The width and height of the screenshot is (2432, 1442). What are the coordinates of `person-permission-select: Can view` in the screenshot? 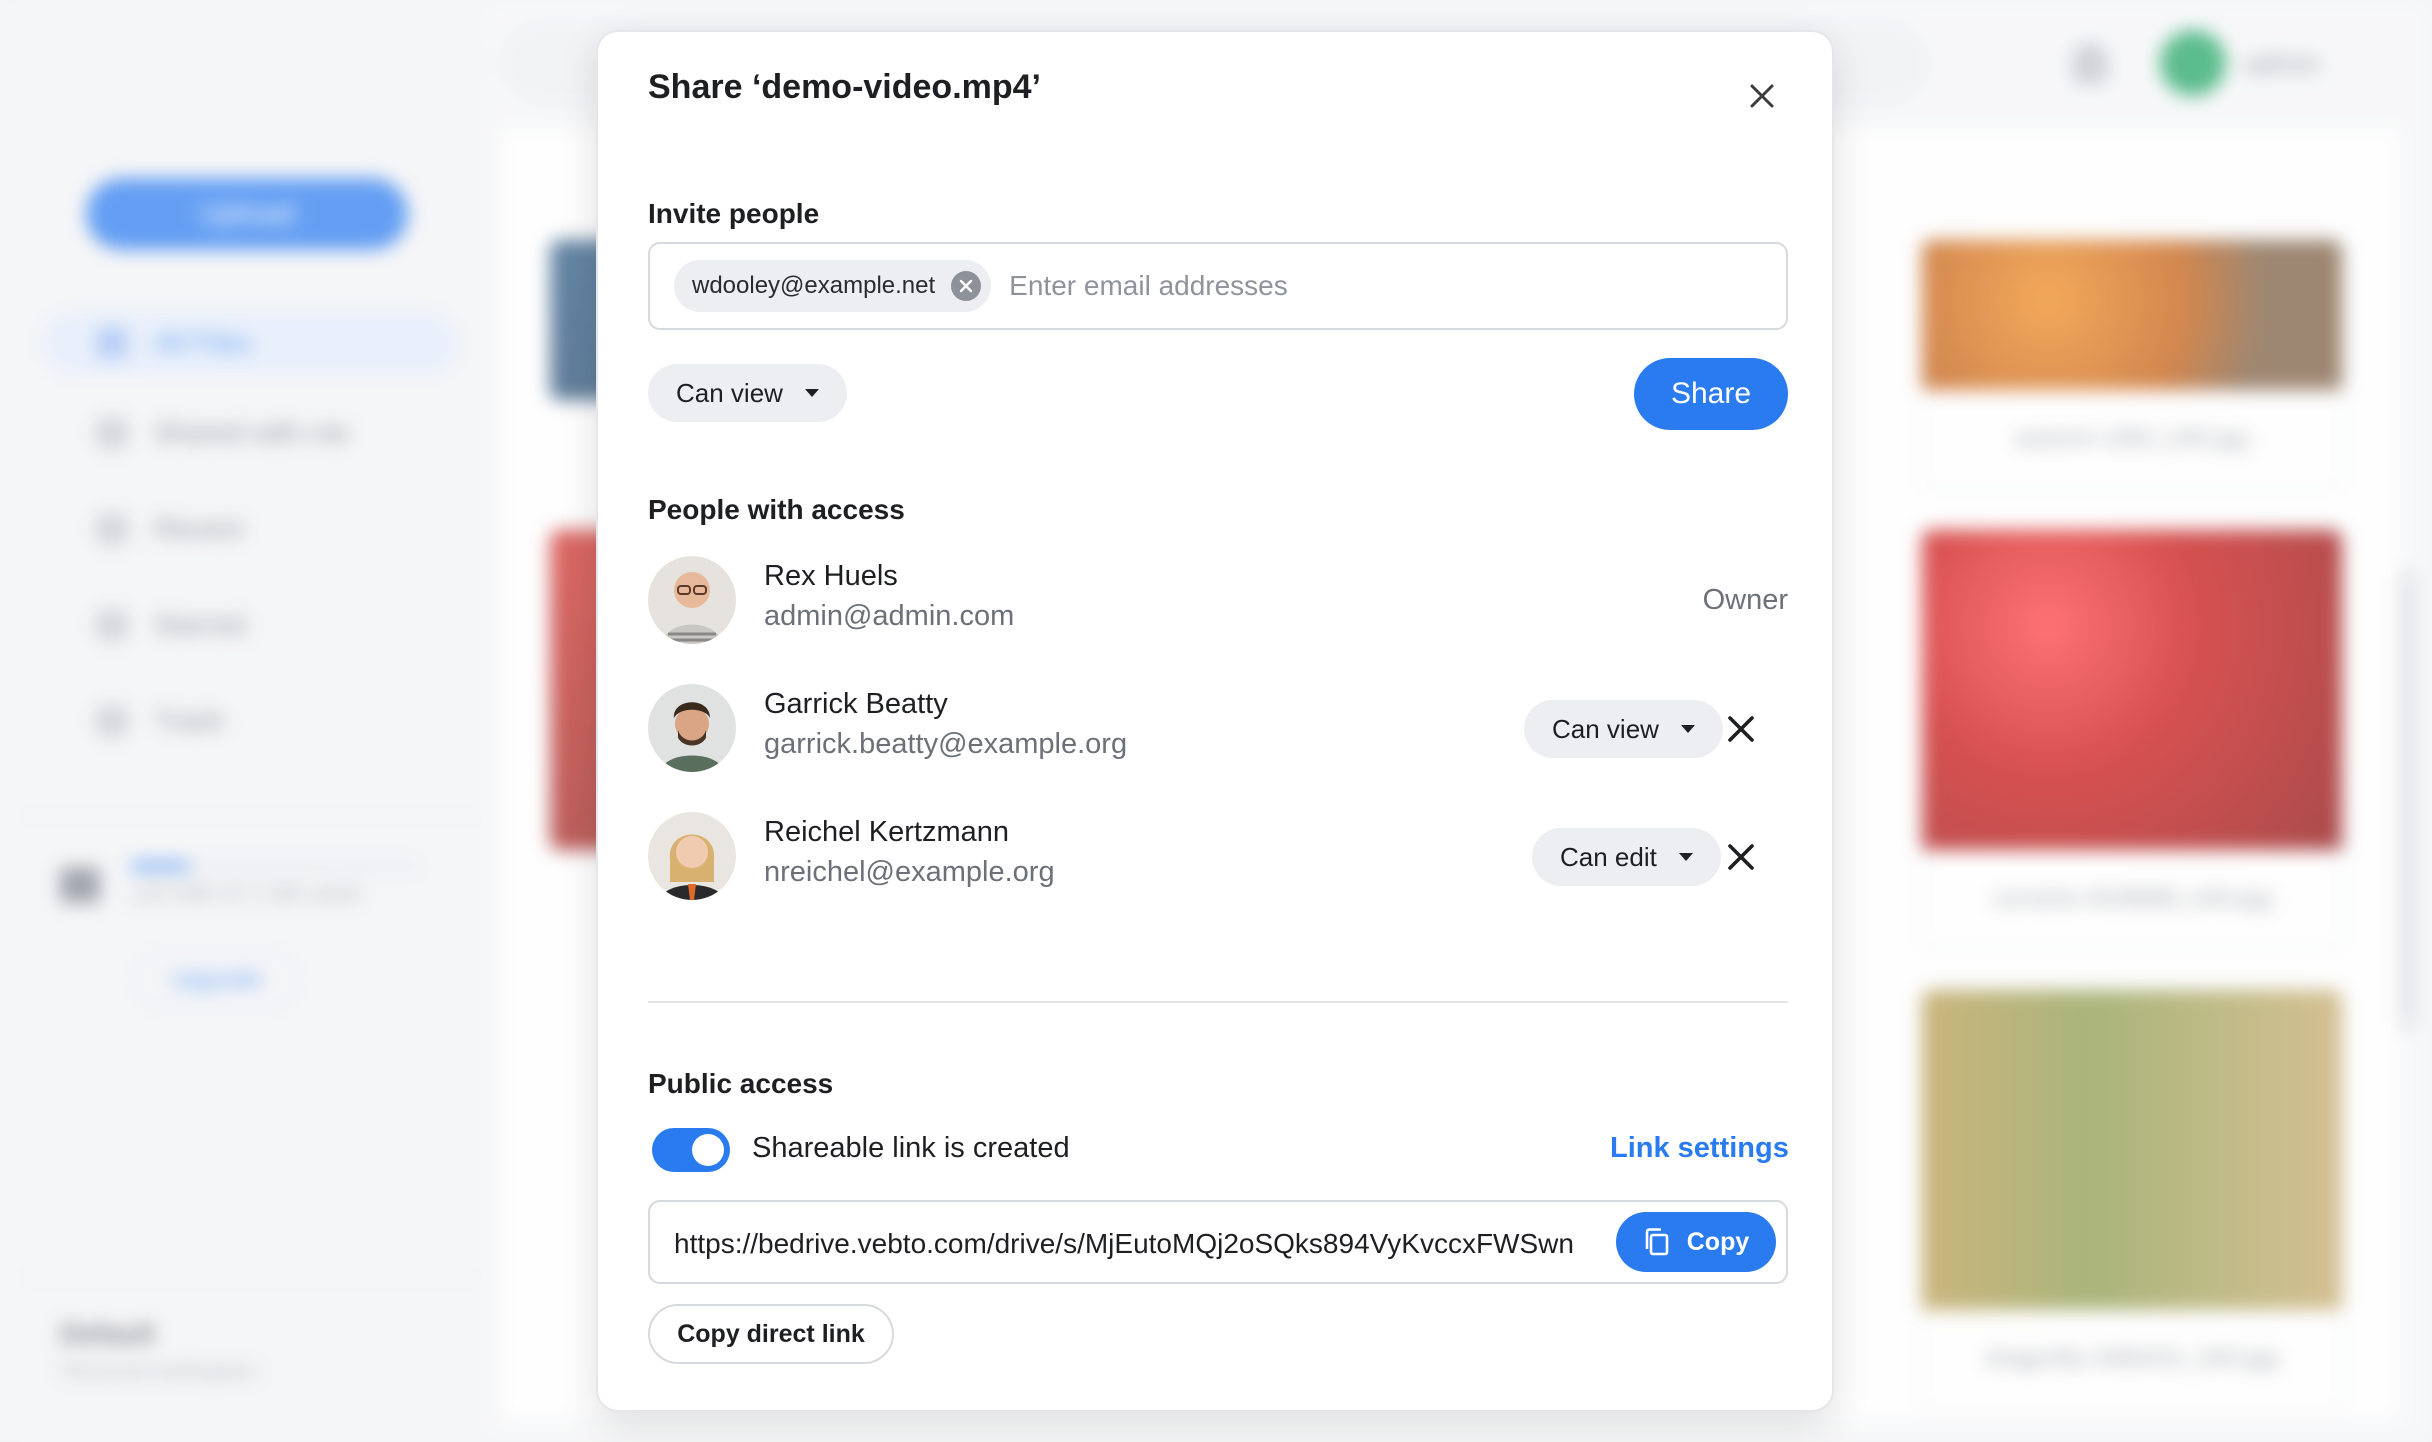 It's located at (1623, 729).